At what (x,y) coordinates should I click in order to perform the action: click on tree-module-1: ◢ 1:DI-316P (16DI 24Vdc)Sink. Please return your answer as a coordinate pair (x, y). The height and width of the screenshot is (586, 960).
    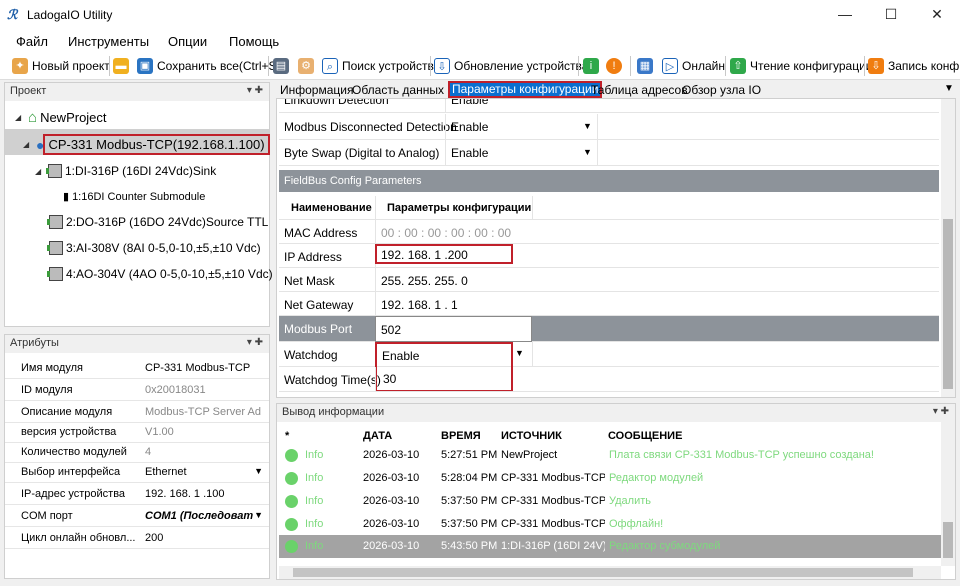
    Looking at the image, I should click on (125, 171).